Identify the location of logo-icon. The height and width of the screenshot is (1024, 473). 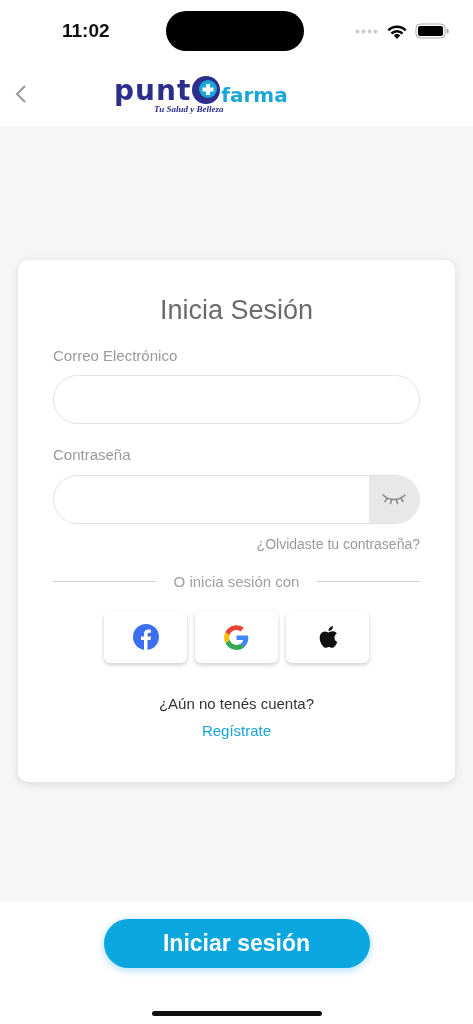
(206, 89).